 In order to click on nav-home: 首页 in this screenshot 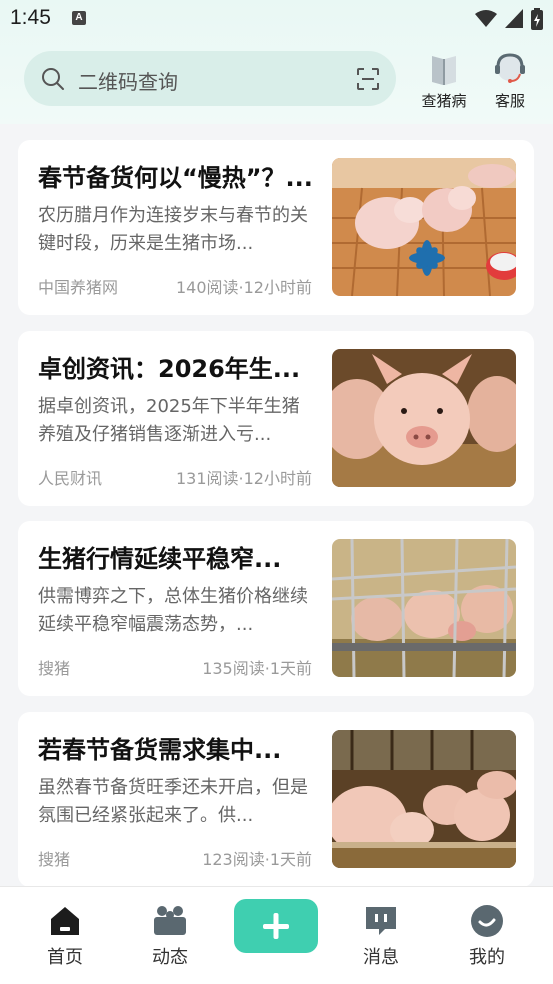, I will do `click(65, 936)`.